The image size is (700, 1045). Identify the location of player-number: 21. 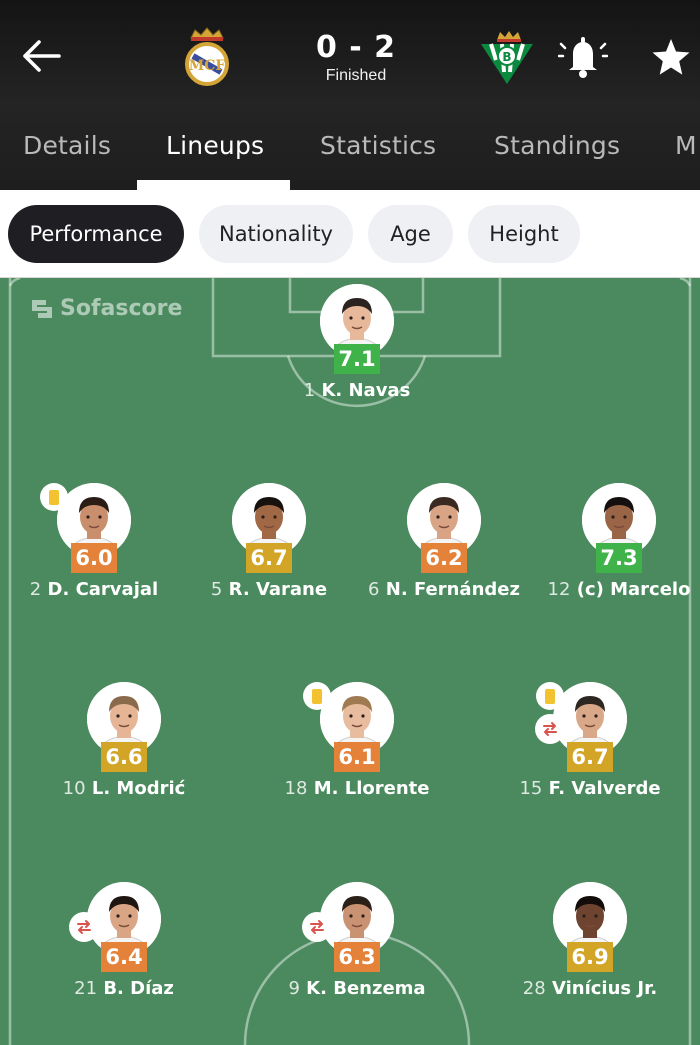
(86, 988).